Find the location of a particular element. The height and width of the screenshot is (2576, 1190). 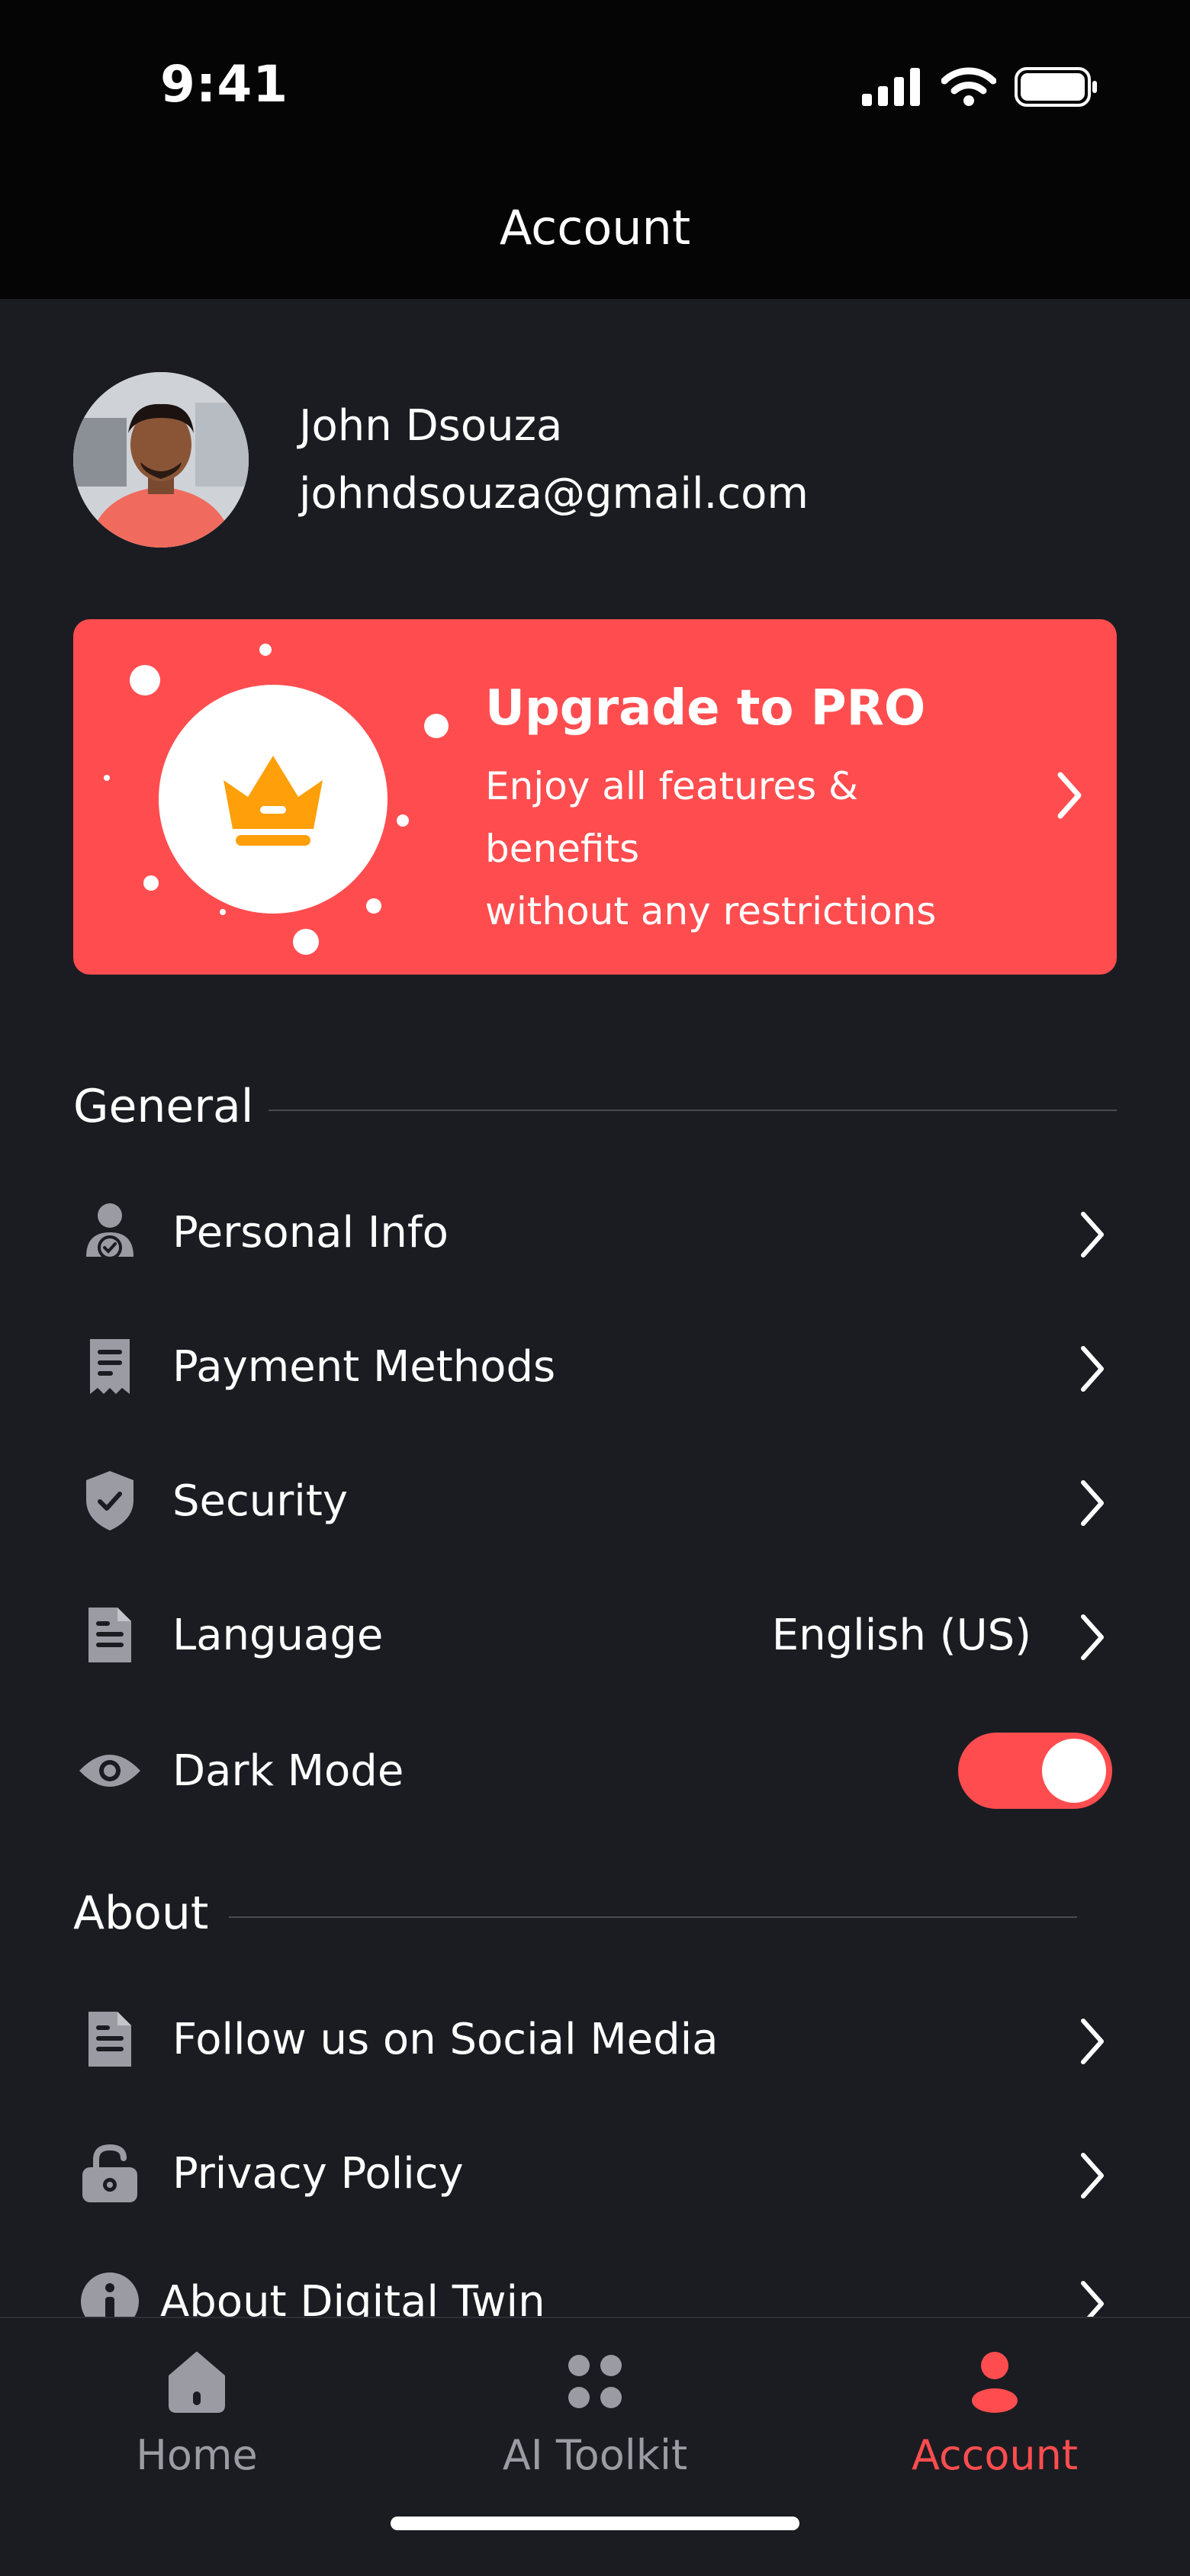

tab-account: Account is located at coordinates (994, 2414).